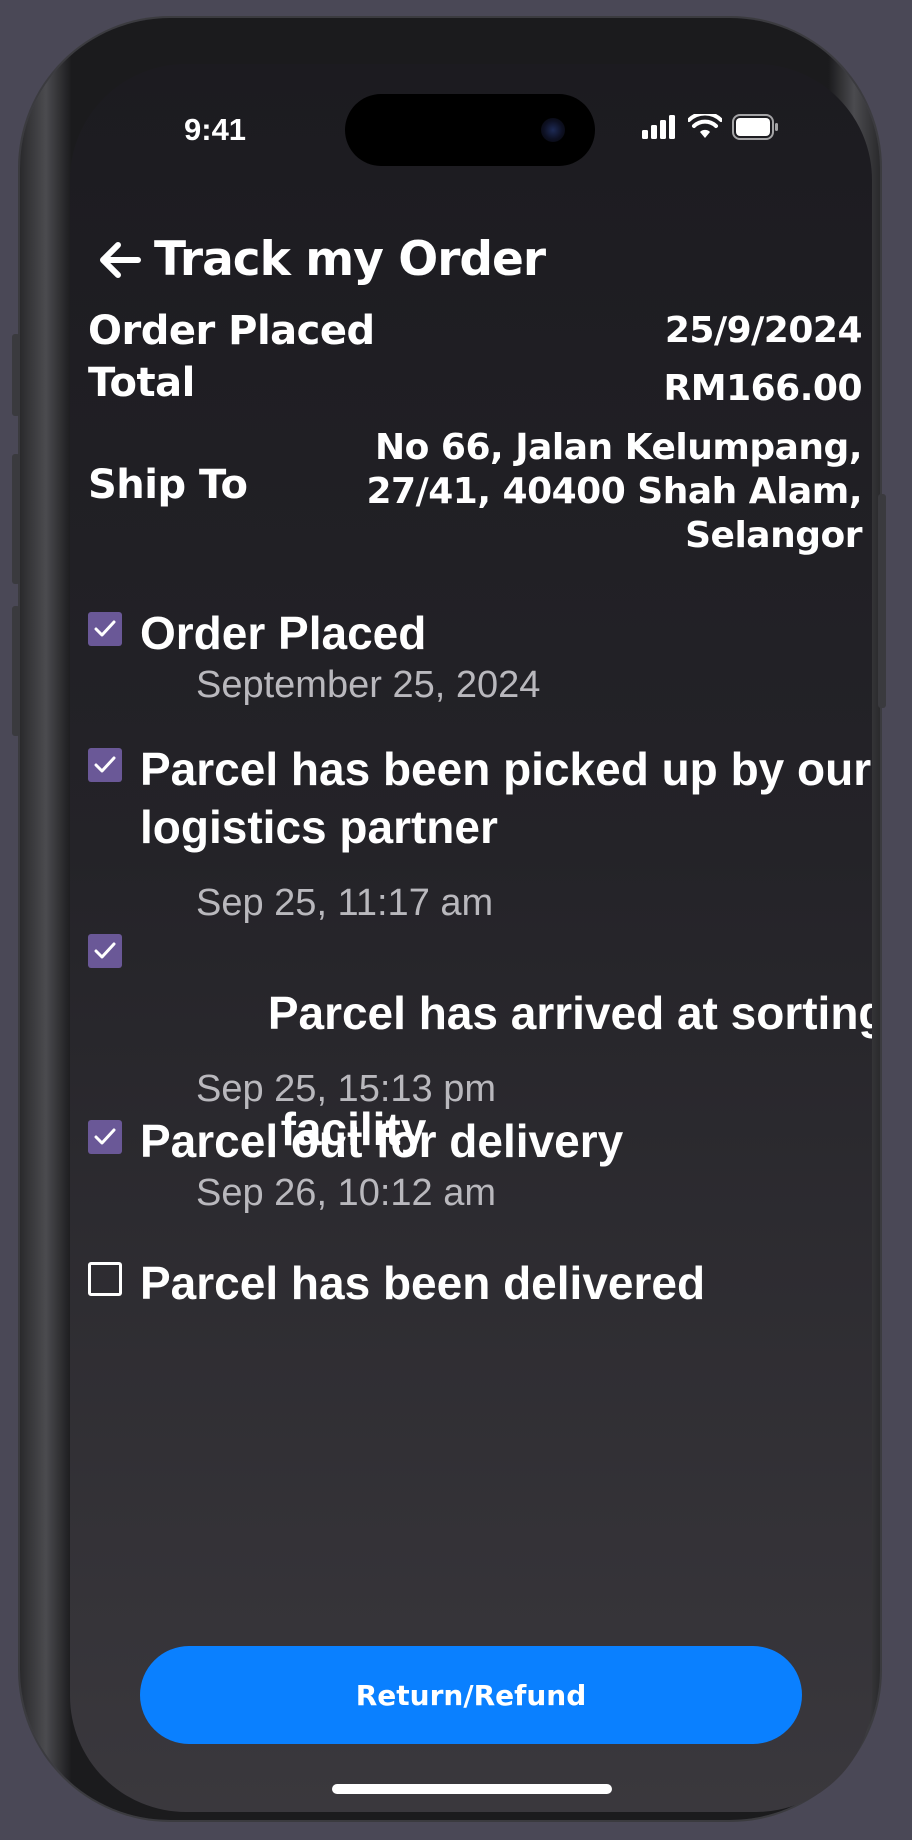  What do you see at coordinates (763, 330) in the screenshot?
I see `order-placed-value: 25/9/2024` at bounding box center [763, 330].